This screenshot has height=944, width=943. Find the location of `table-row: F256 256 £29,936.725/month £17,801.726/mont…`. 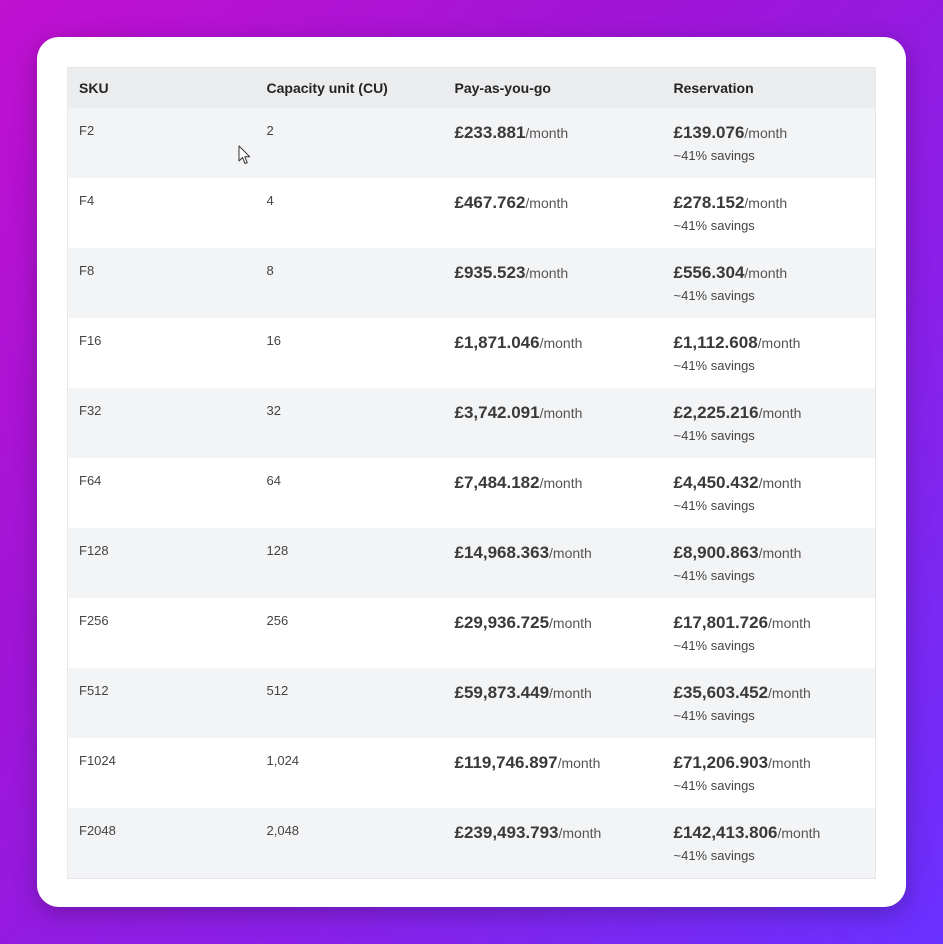

table-row: F256 256 £29,936.725/month £17,801.726/mont… is located at coordinates (471, 633).